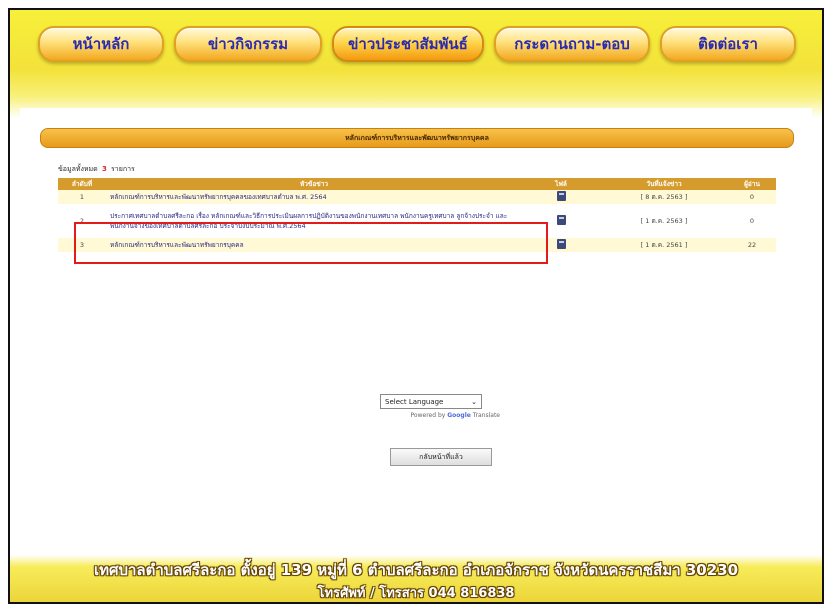  Describe the element at coordinates (123, 169) in the screenshot. I see `count-unit: รายการ` at that location.